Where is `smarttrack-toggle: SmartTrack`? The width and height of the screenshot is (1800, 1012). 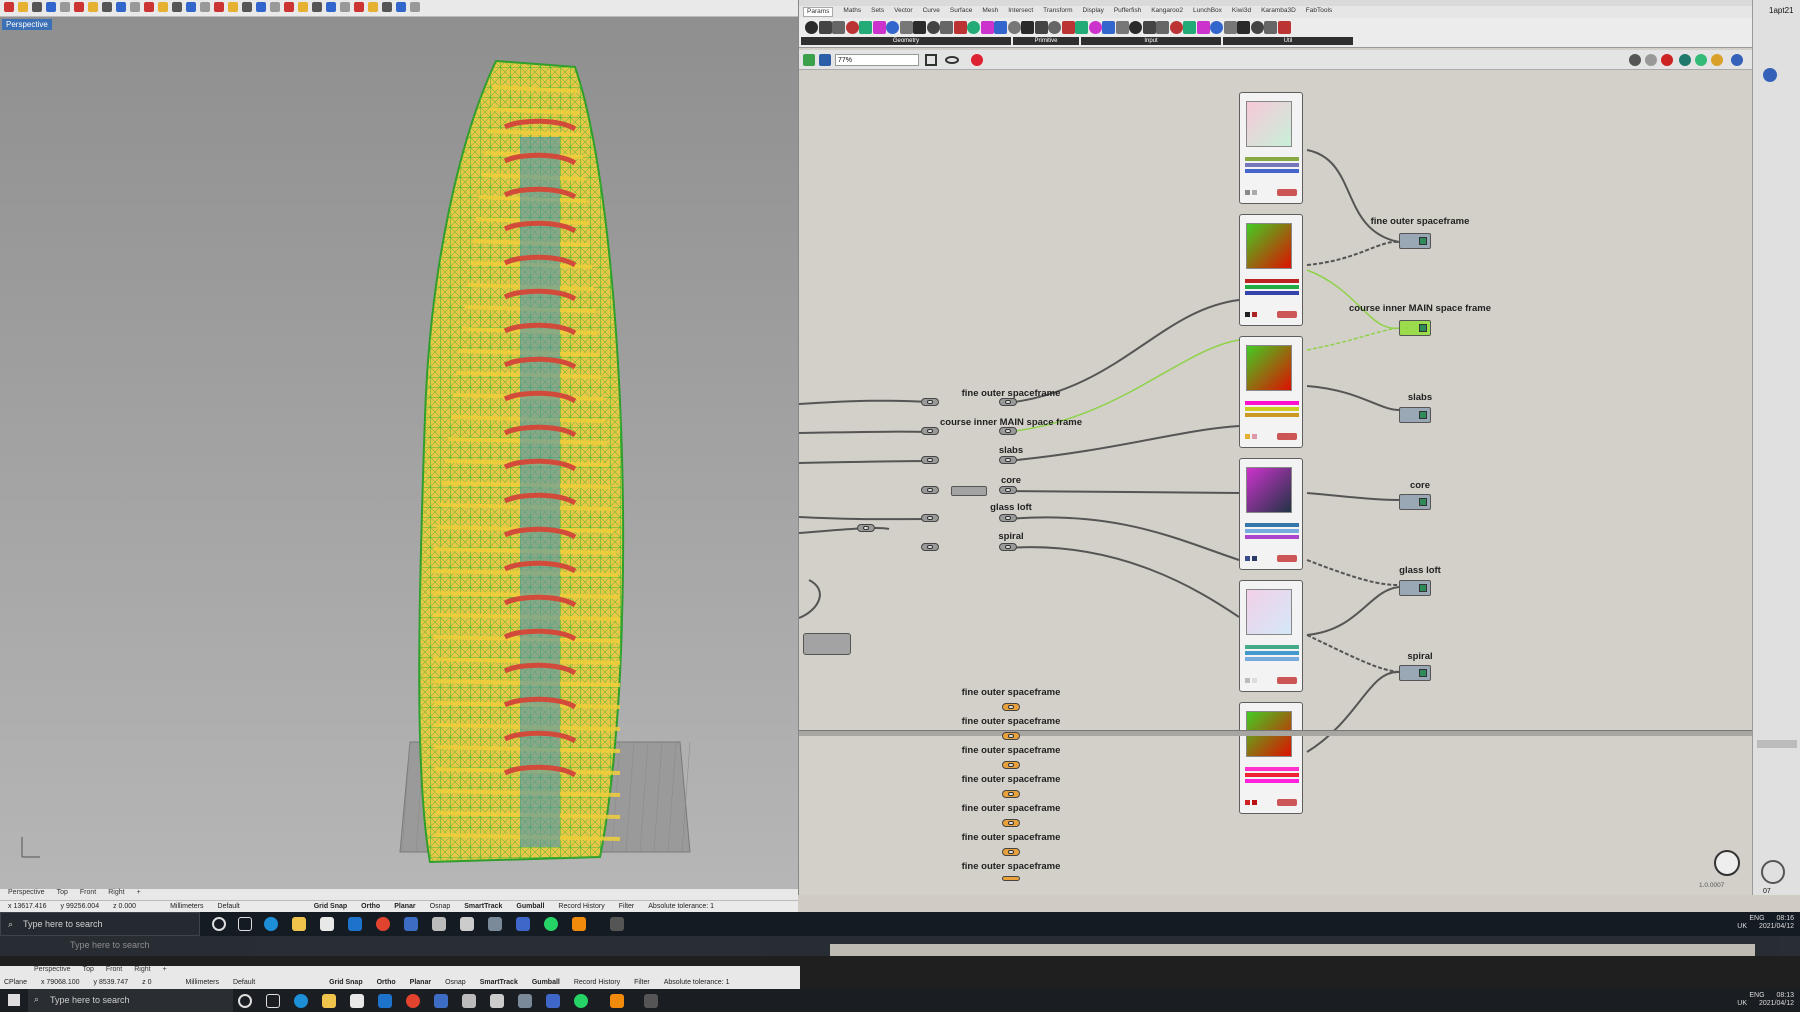
smarttrack-toggle: SmartTrack is located at coordinates (499, 983).